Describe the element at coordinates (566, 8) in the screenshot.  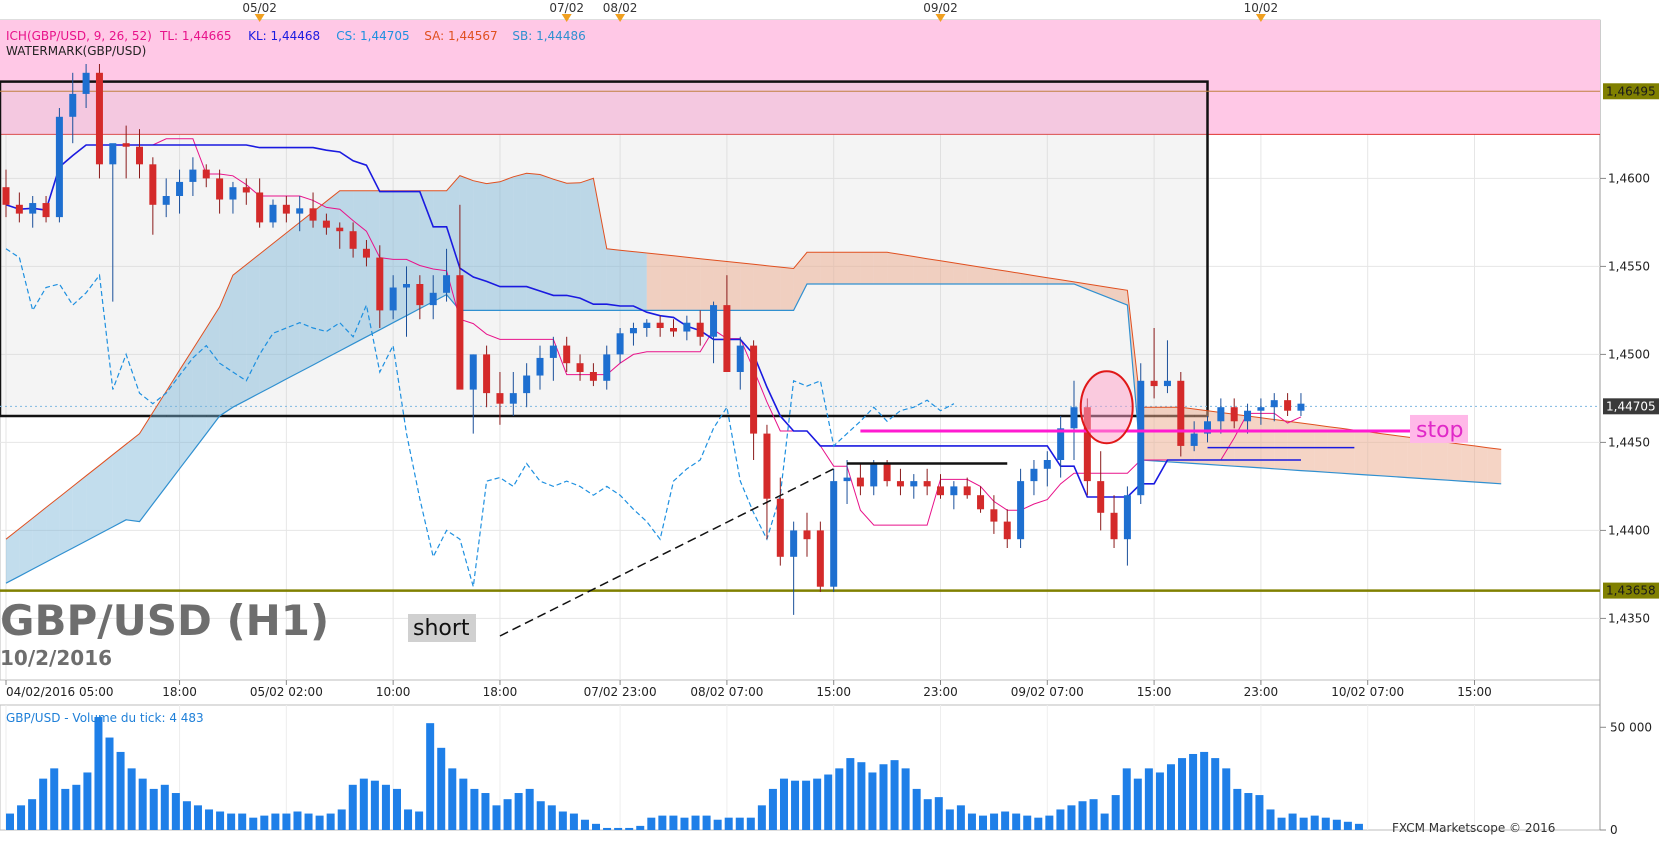
I see `top-date-label: 07/02` at that location.